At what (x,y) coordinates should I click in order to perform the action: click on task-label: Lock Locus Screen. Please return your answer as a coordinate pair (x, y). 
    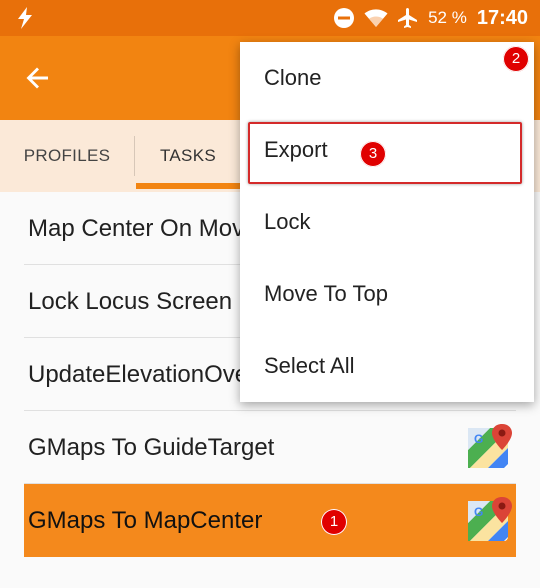
    Looking at the image, I should click on (130, 301).